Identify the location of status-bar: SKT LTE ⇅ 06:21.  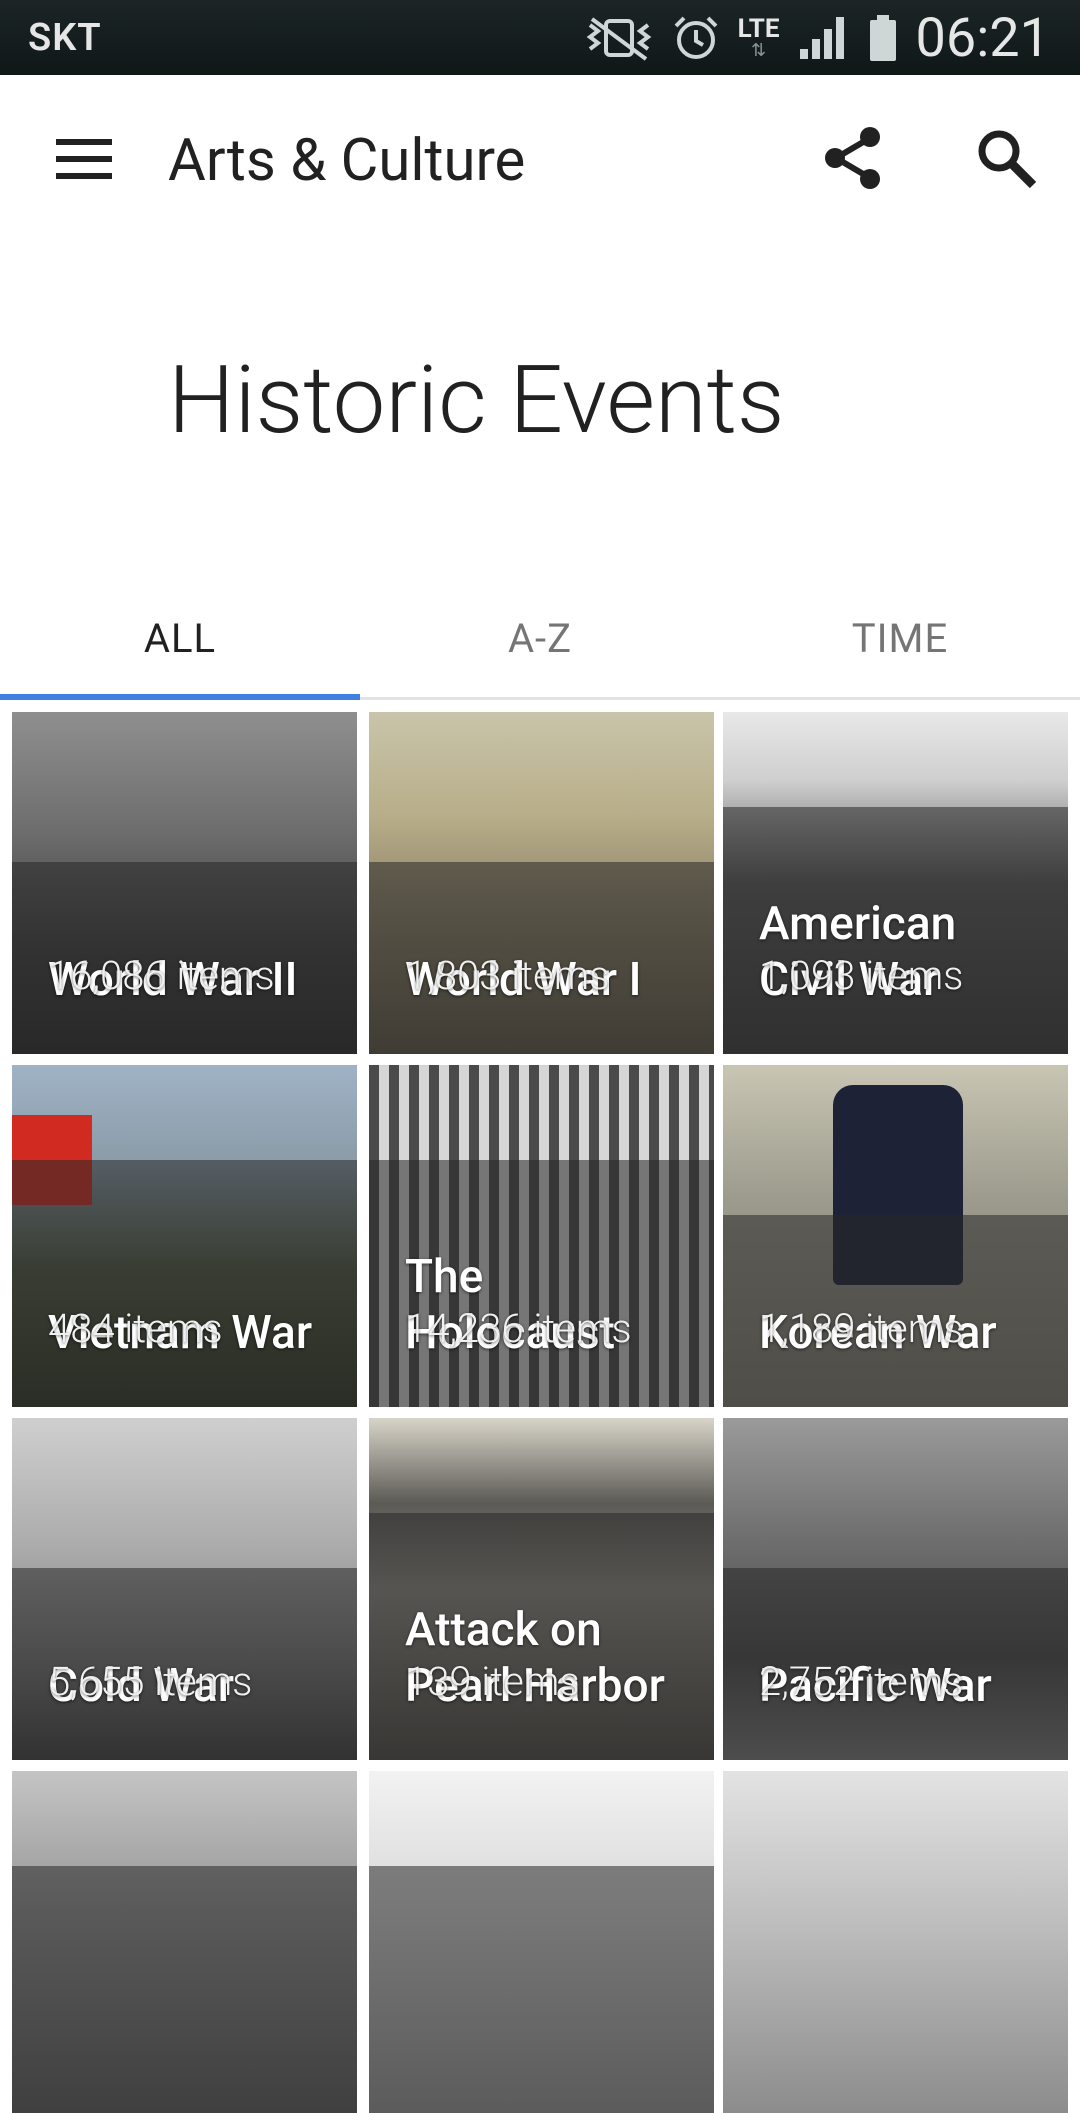
(540, 37).